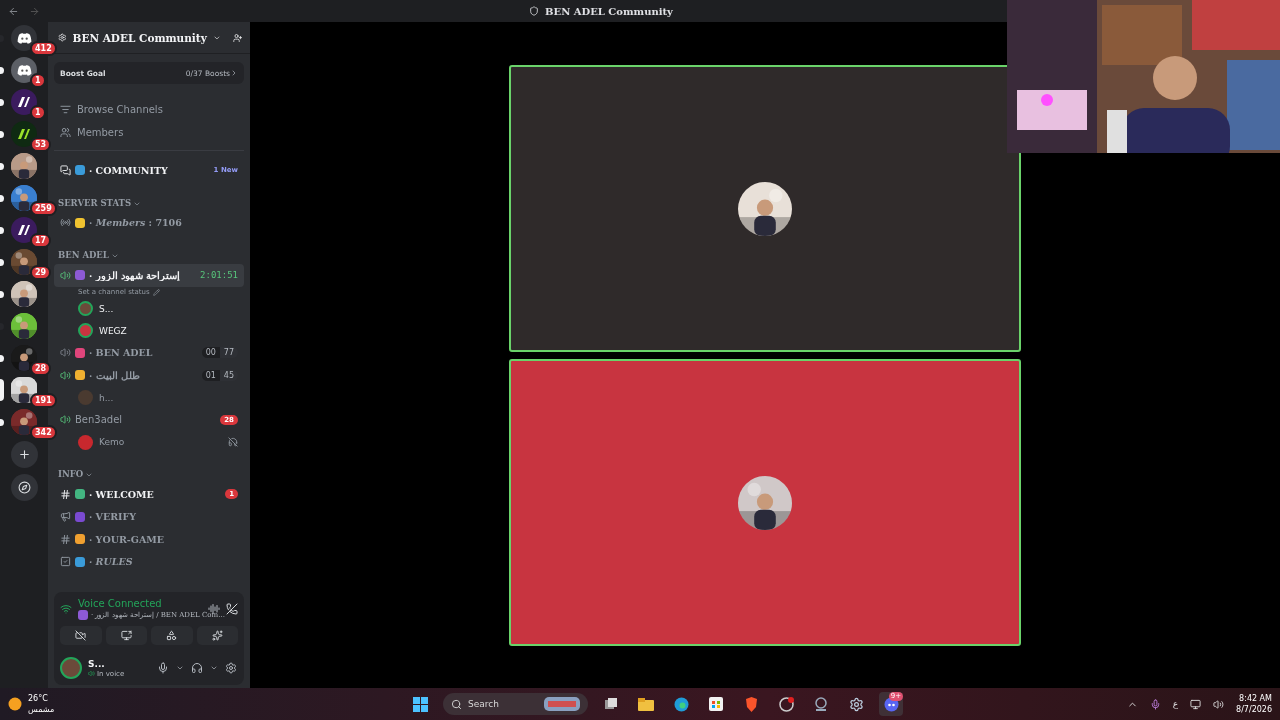  I want to click on screen-share-icon, so click(126, 635).